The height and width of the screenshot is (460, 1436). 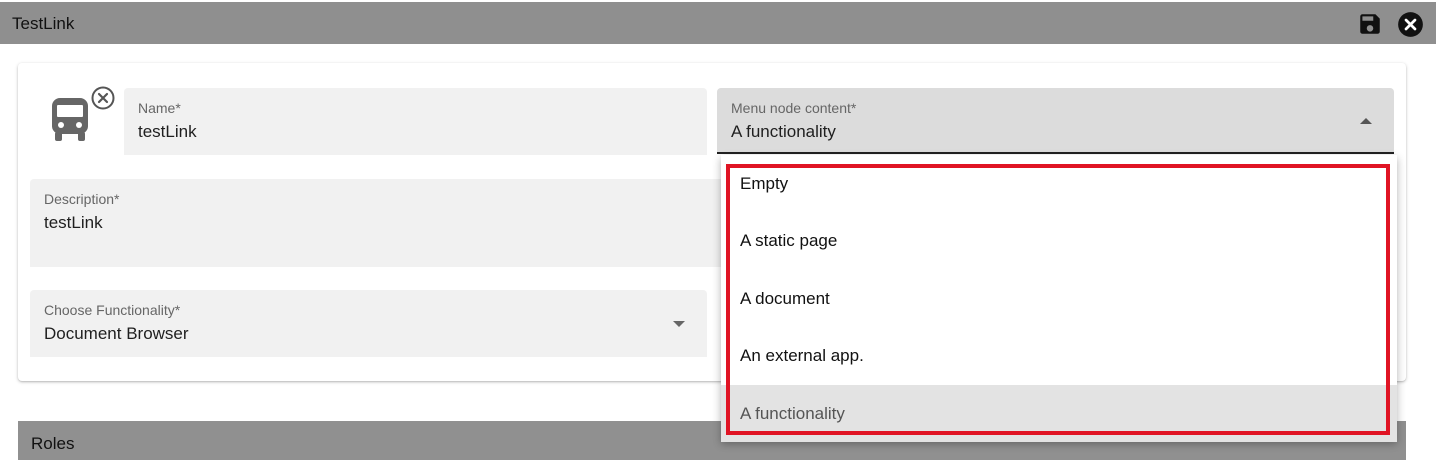 What do you see at coordinates (783, 131) in the screenshot?
I see `menu-node-content-value: A functionality` at bounding box center [783, 131].